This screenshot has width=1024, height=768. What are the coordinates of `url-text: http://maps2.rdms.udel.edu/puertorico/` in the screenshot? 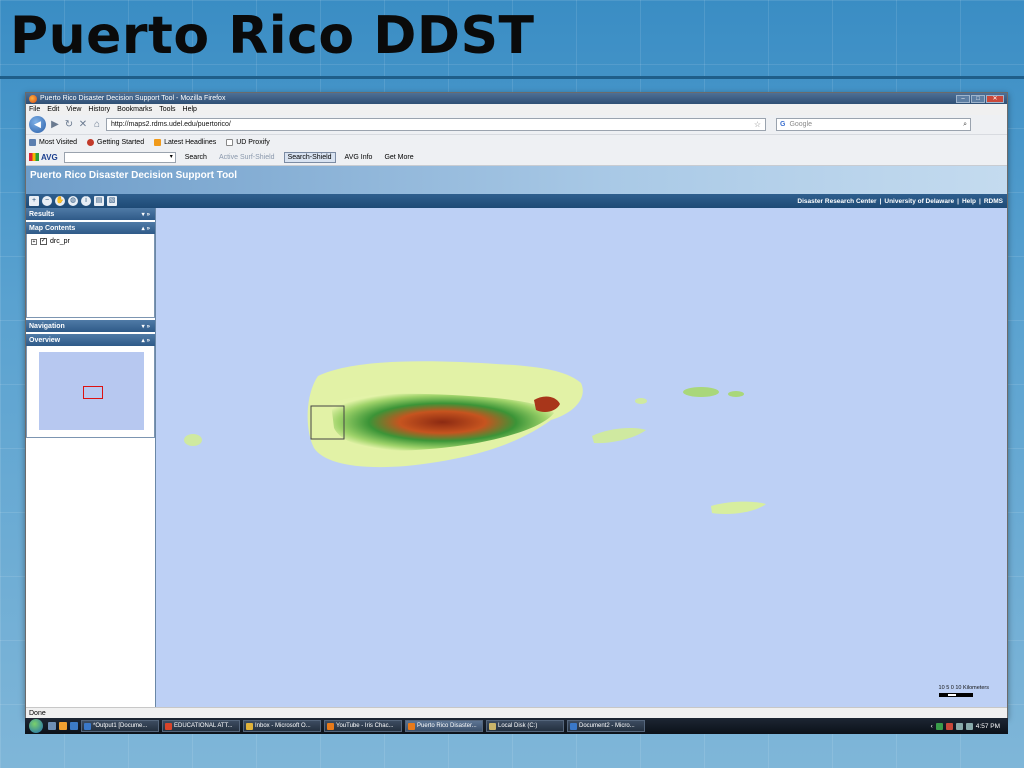 It's located at (171, 124).